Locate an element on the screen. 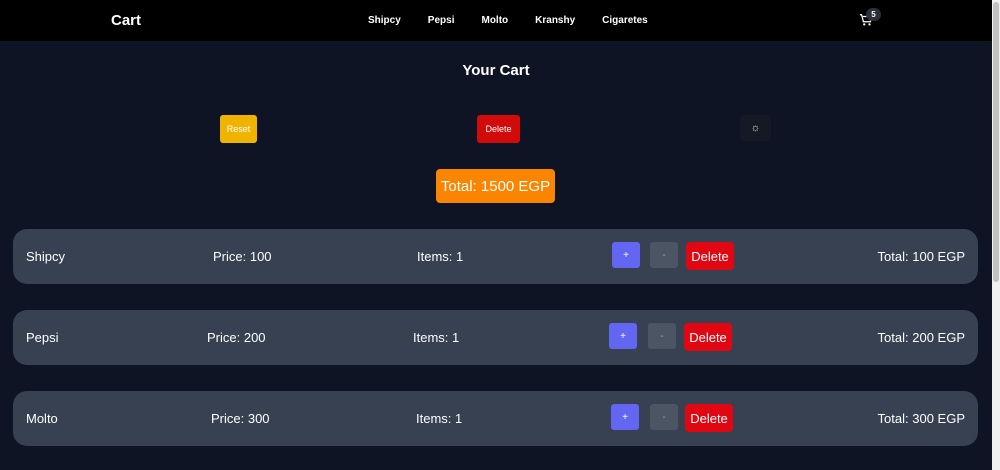  delete-all-button: Delete is located at coordinates (498, 129).